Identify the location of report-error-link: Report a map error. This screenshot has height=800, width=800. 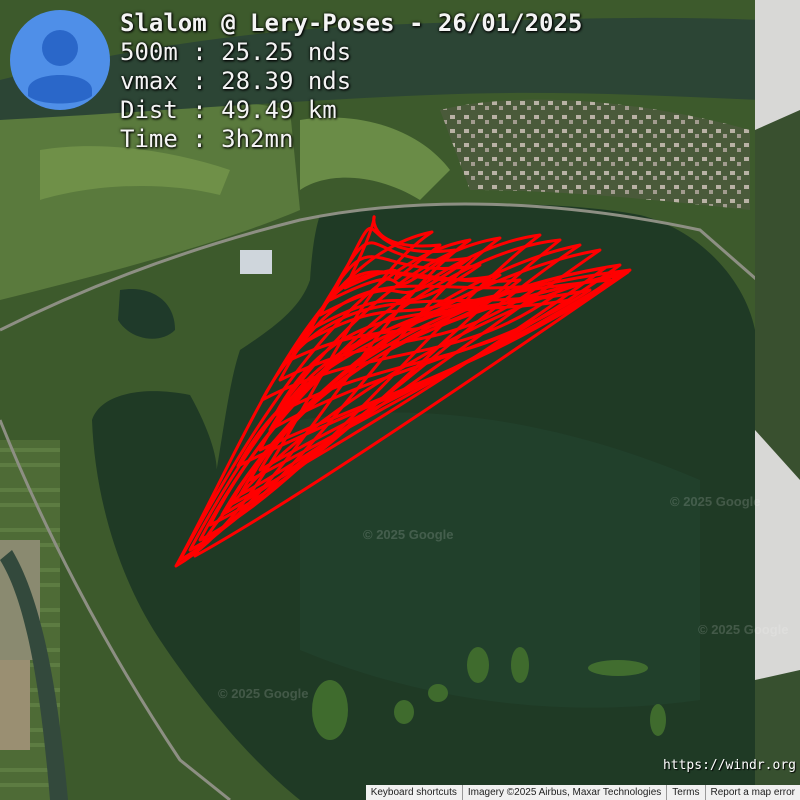
(752, 792).